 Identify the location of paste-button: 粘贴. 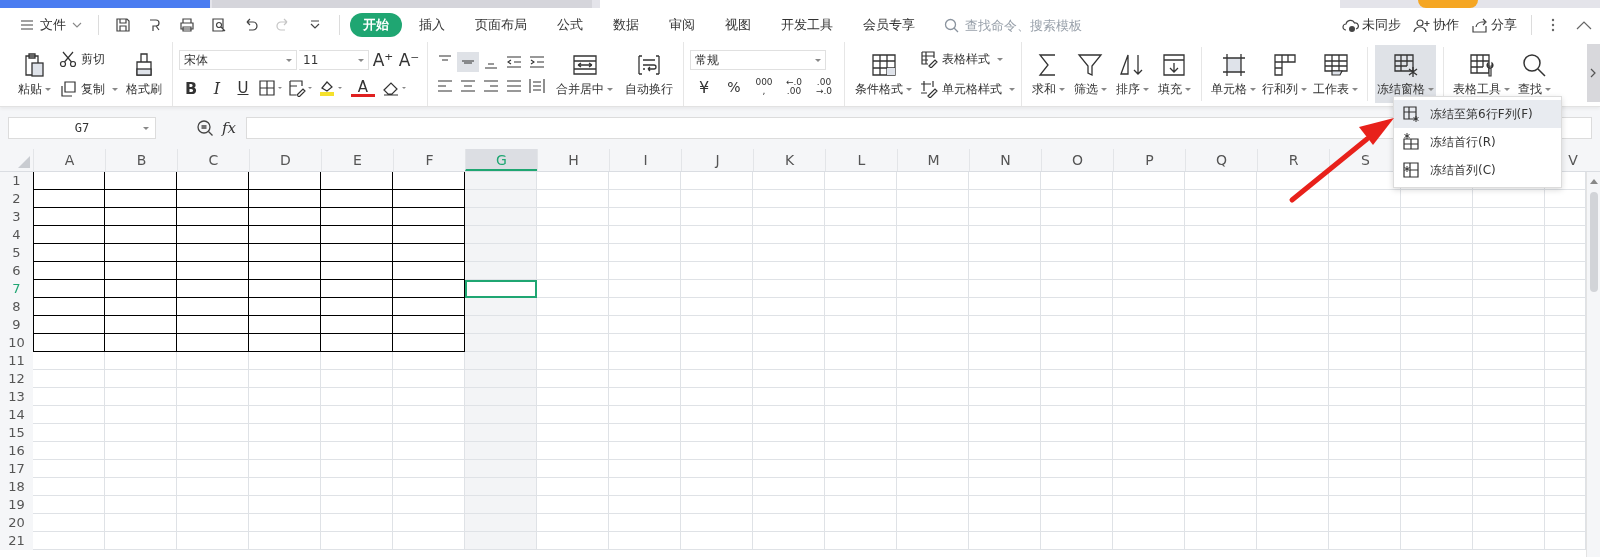
(34, 74).